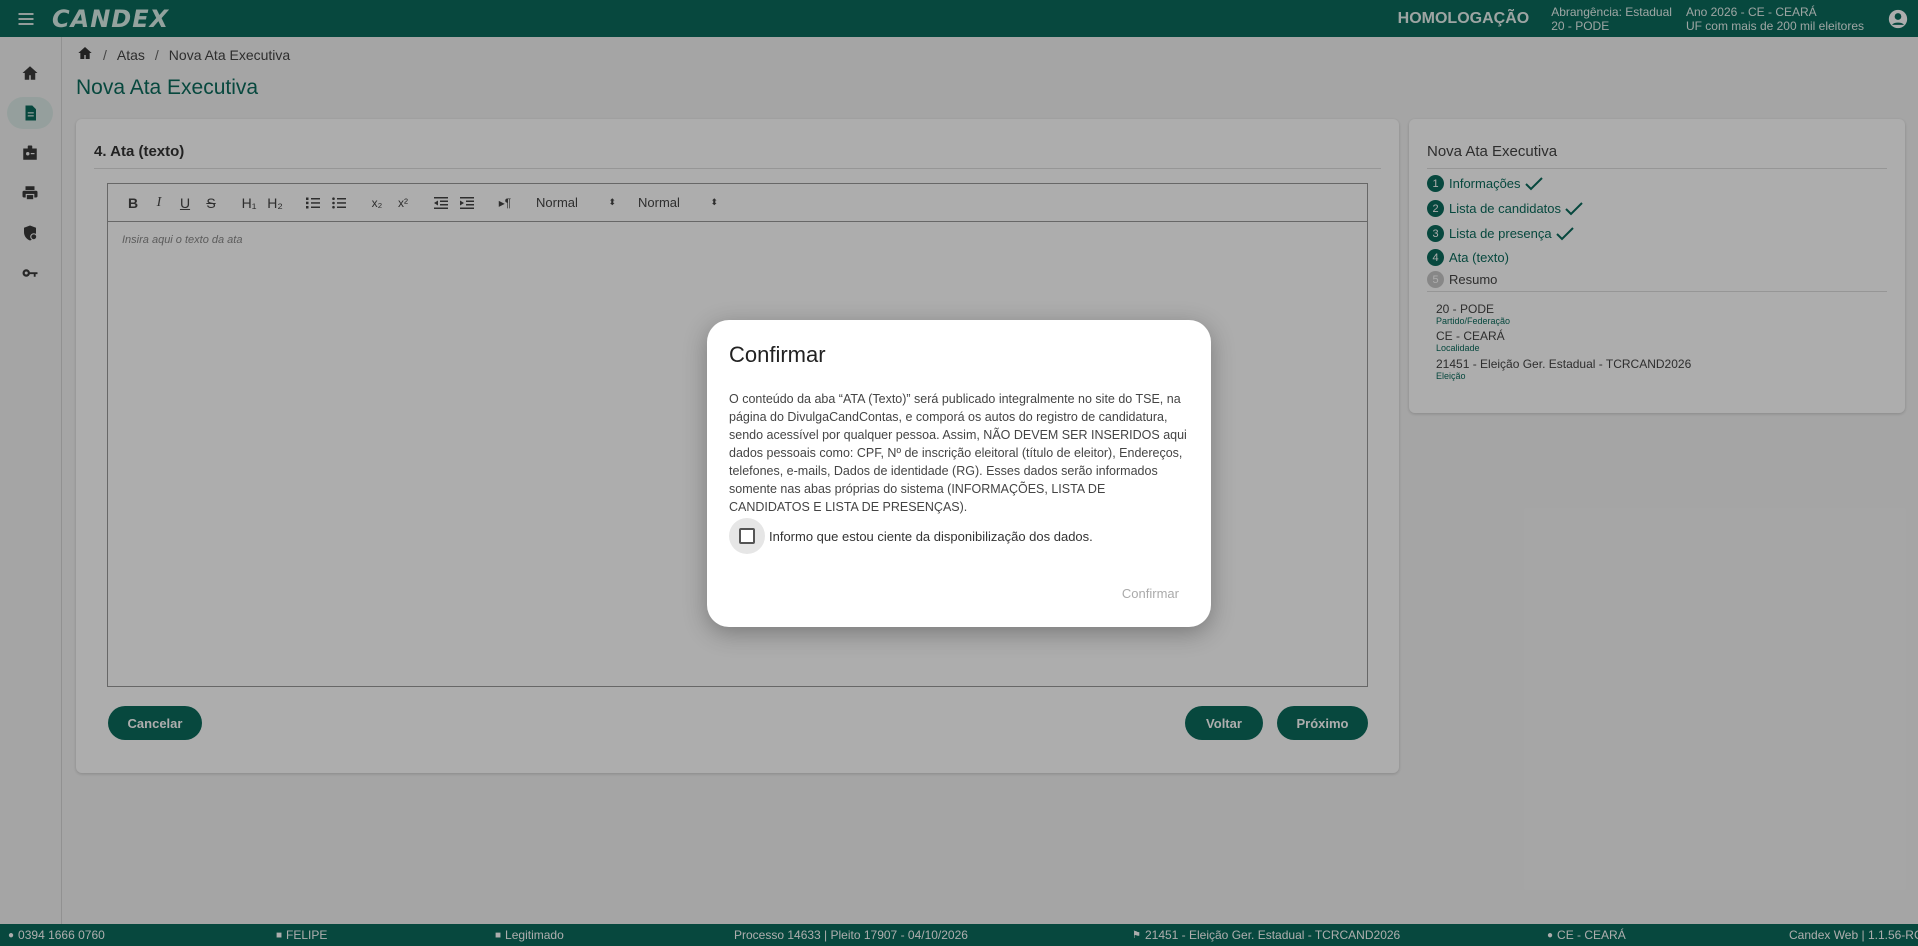  What do you see at coordinates (777, 354) in the screenshot?
I see `dialog-title: Confirmar` at bounding box center [777, 354].